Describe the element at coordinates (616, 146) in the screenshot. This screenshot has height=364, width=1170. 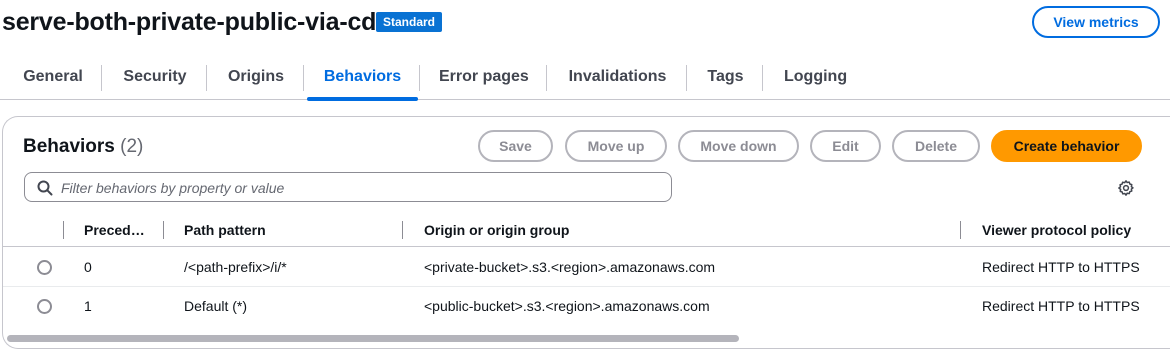
I see `move-up-button: Move up` at that location.